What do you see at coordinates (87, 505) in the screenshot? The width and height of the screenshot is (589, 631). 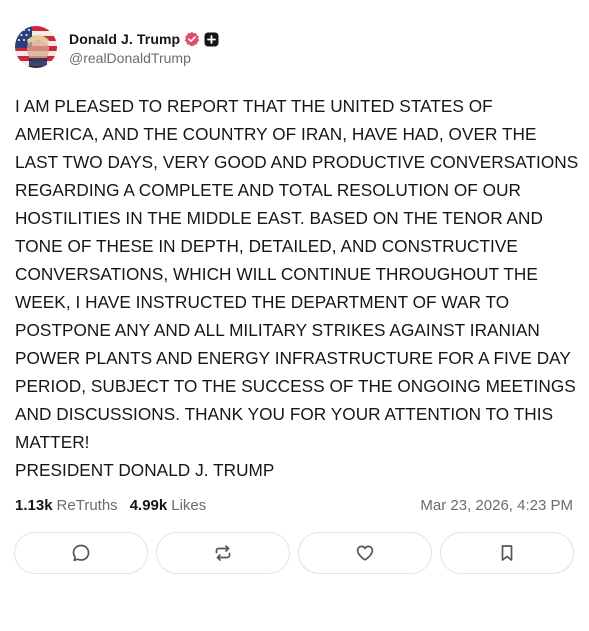 I see `retruths-label: ReTruths` at bounding box center [87, 505].